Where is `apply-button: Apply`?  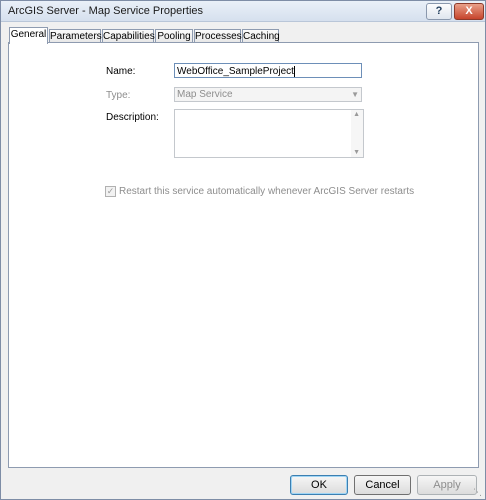 apply-button: Apply is located at coordinates (447, 485).